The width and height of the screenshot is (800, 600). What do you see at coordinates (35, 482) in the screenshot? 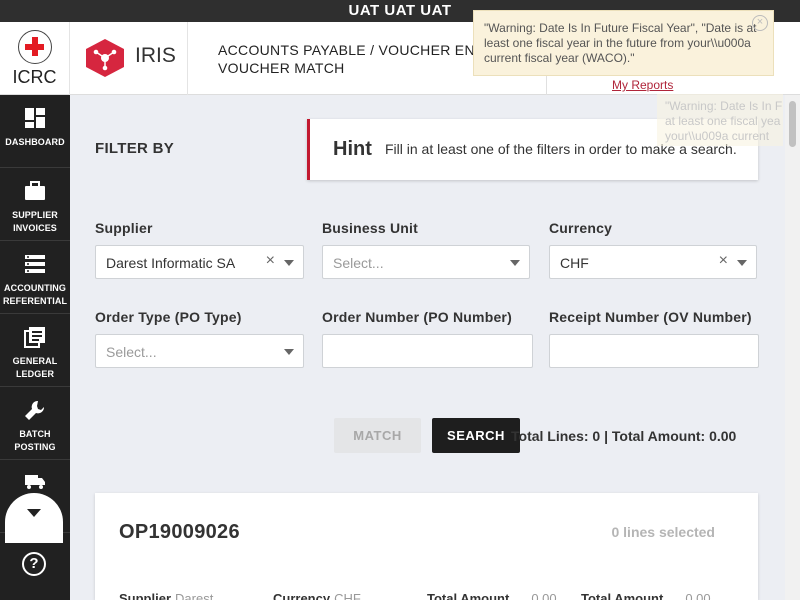
I see `truck-icon` at bounding box center [35, 482].